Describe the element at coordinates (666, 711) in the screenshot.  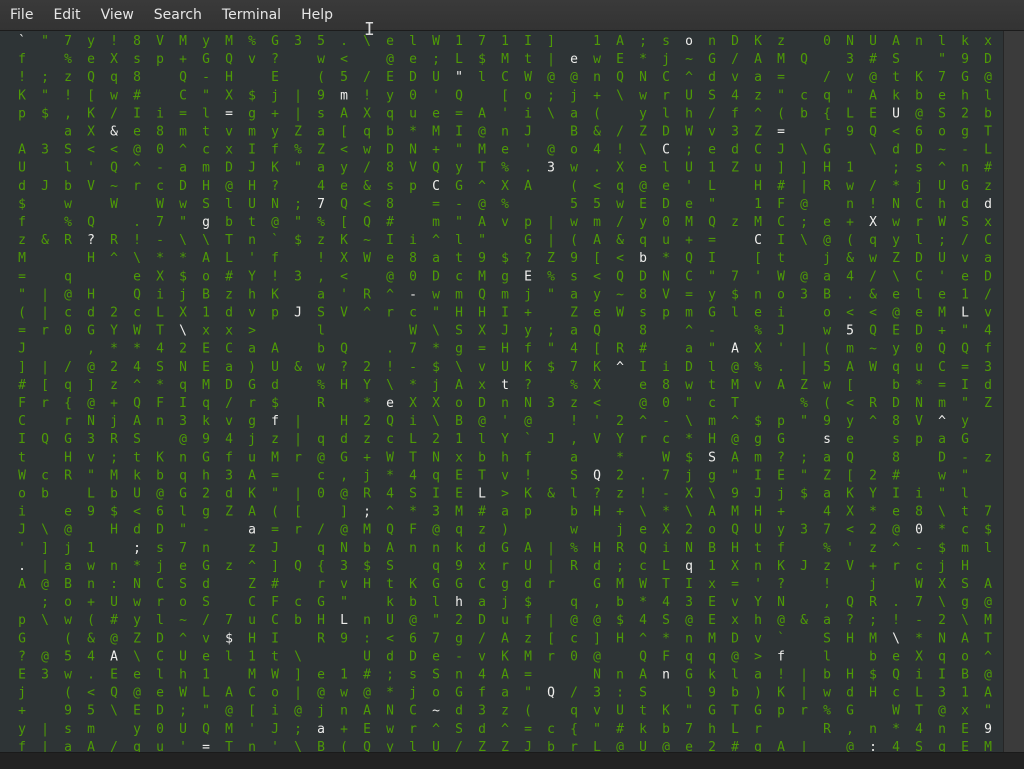
I see `rain-glyph: K` at that location.